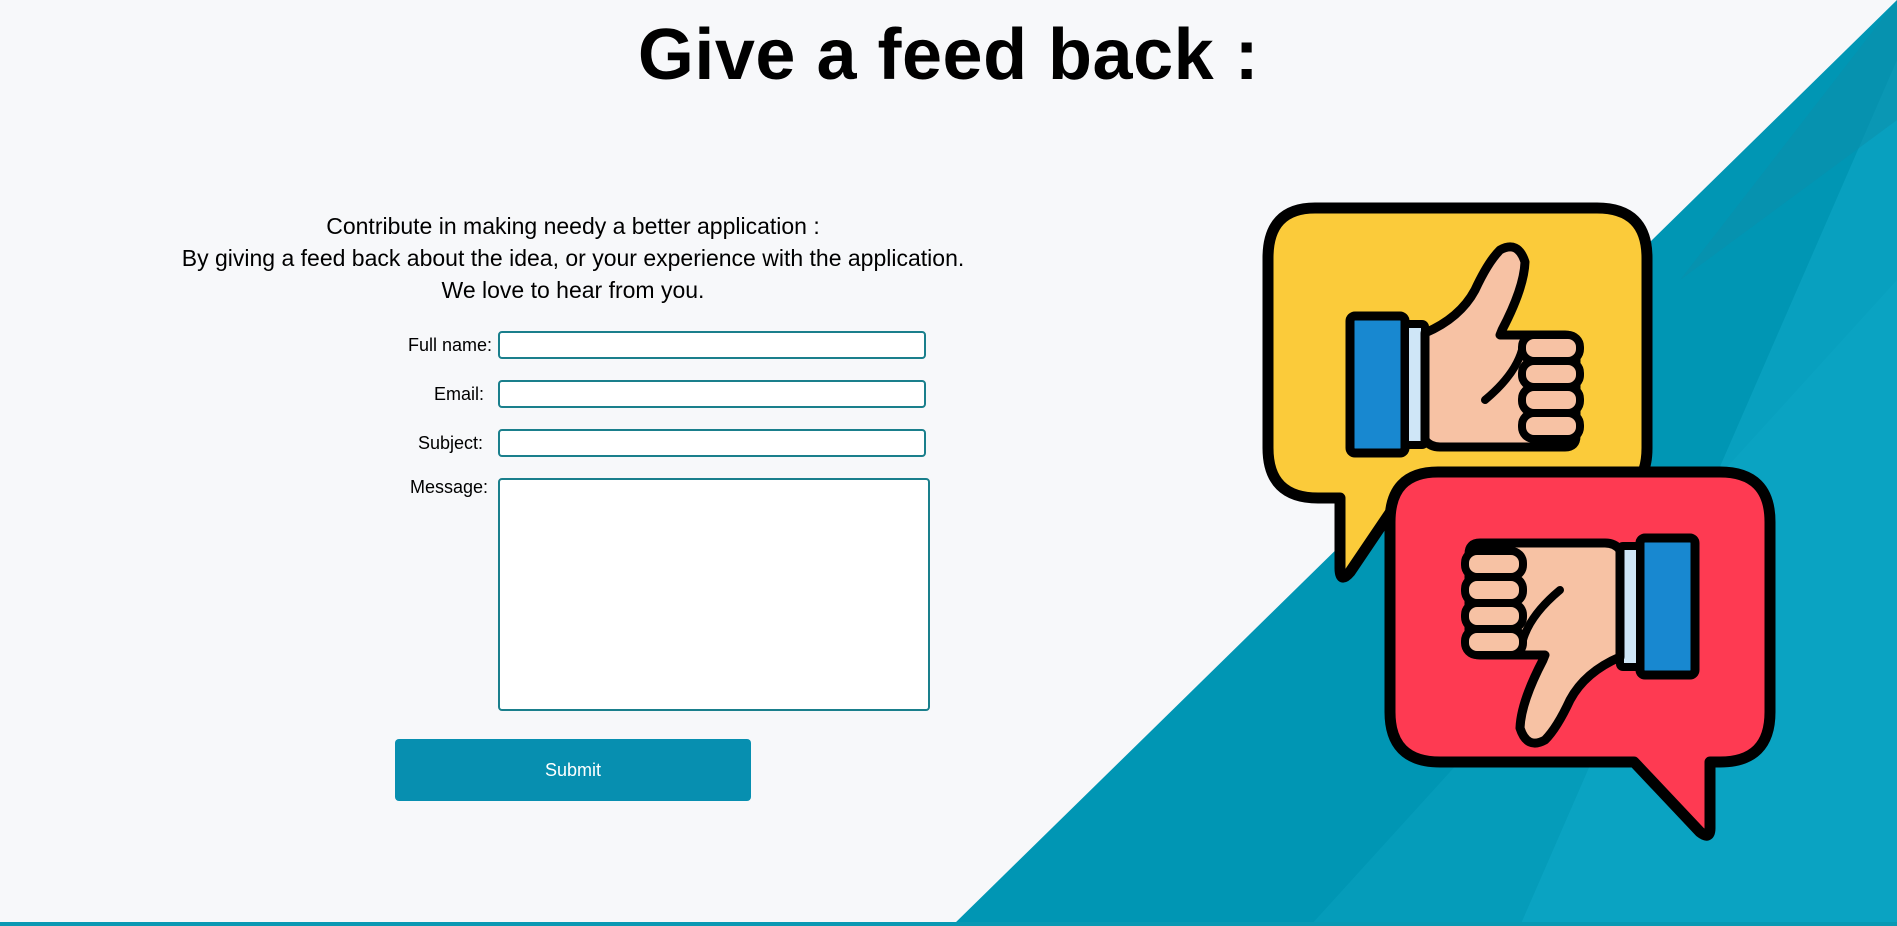  I want to click on fullname-input, so click(712, 345).